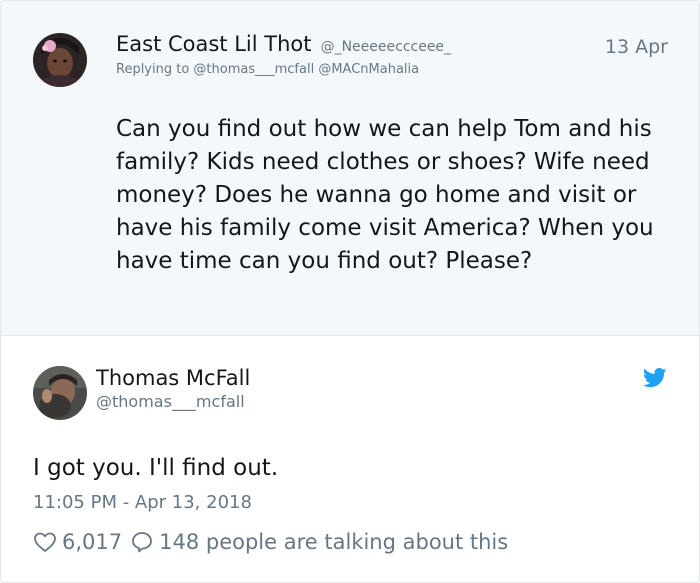  Describe the element at coordinates (213, 44) in the screenshot. I see `reply-author-name: East Coast Lil Thot` at that location.